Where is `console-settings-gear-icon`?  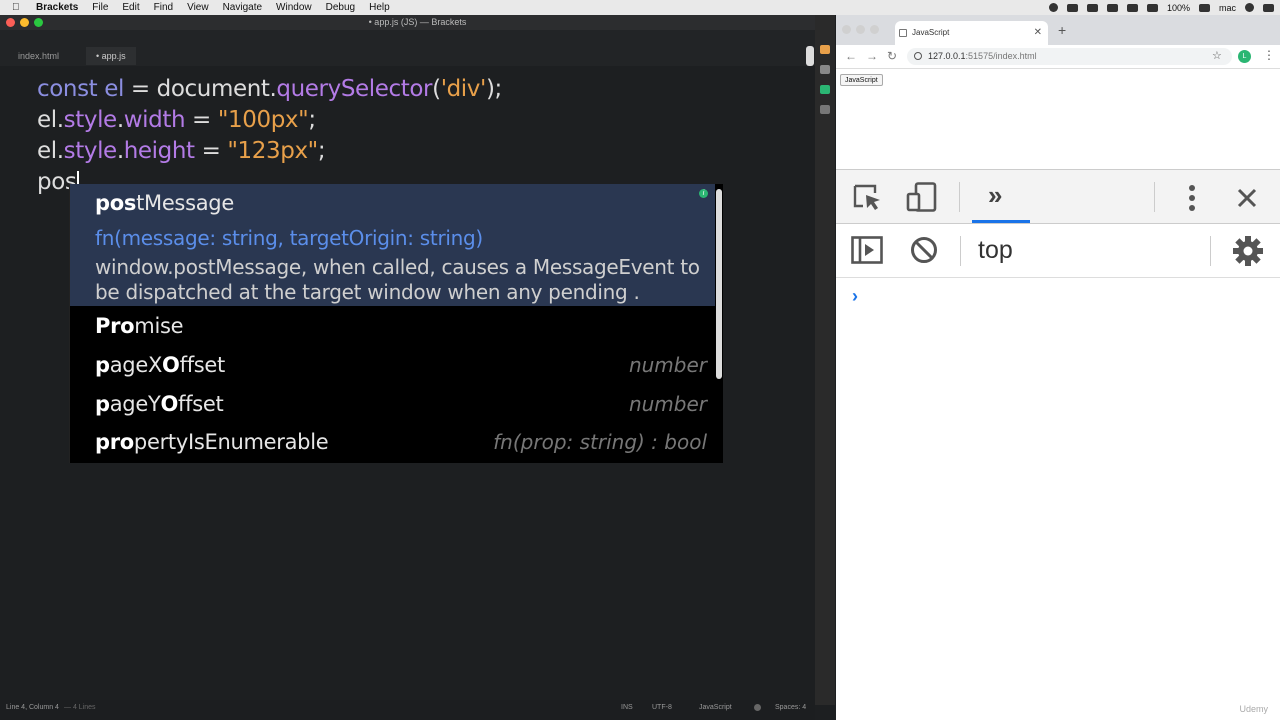
console-settings-gear-icon is located at coordinates (1248, 251).